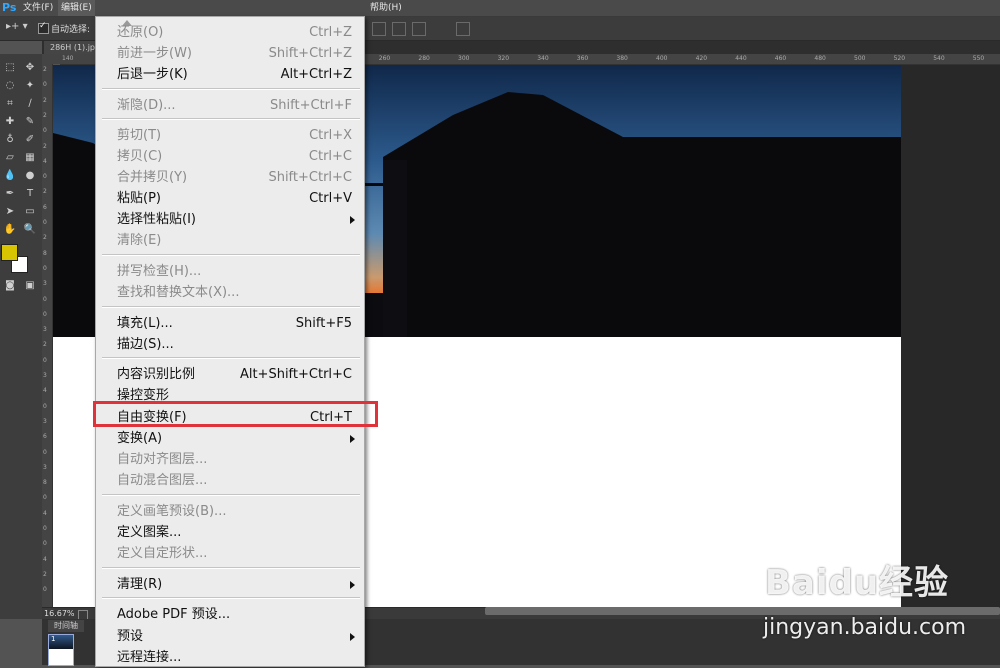  Describe the element at coordinates (464, 58) in the screenshot. I see `ruler-tick-label: 300` at that location.